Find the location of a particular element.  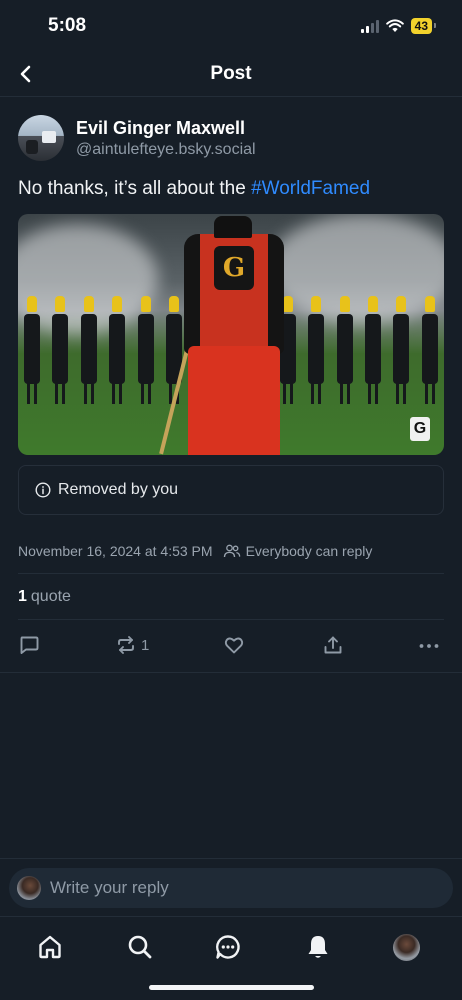

quote-count: 1 is located at coordinates (22, 596).